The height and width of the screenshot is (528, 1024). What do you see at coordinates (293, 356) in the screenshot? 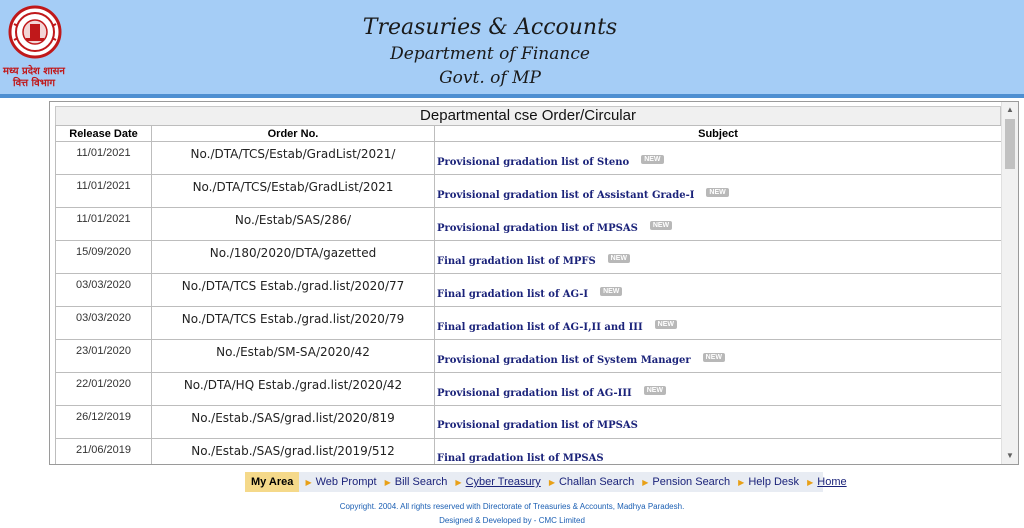
I see `order-number-cell: No./Estab/SM-SA/2020/42` at bounding box center [293, 356].